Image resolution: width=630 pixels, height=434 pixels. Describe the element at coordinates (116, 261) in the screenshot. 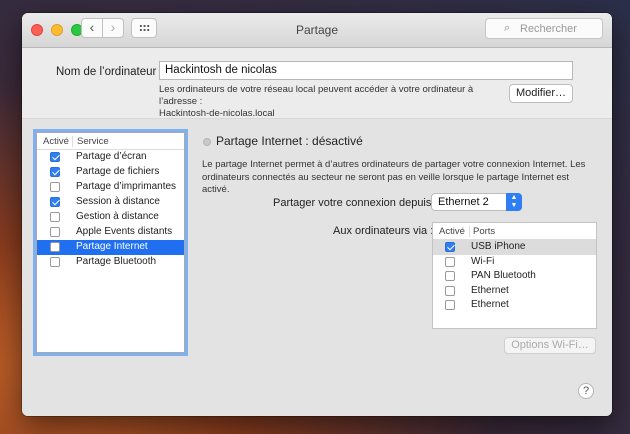

I see `service-name: Partage Bluetooth` at that location.